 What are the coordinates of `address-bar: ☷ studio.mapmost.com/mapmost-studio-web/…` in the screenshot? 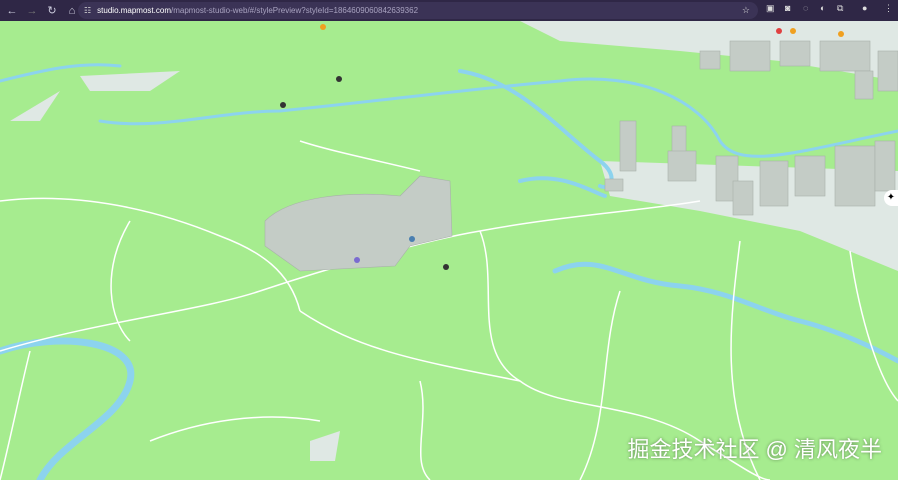 It's located at (418, 10).